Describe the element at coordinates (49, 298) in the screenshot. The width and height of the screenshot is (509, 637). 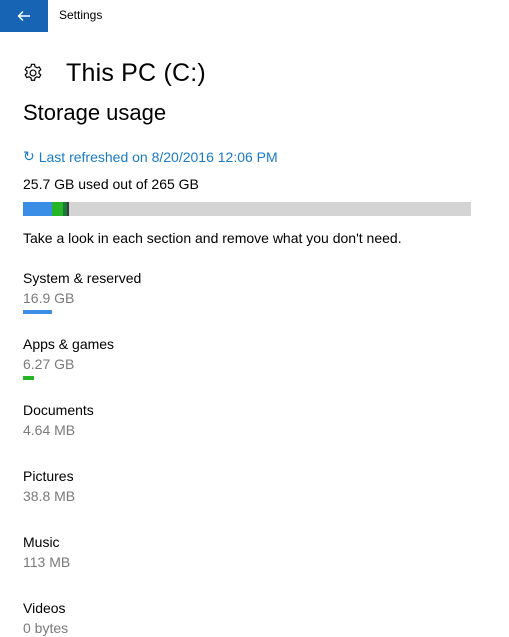
I see `category-size: 16.9 GB` at that location.